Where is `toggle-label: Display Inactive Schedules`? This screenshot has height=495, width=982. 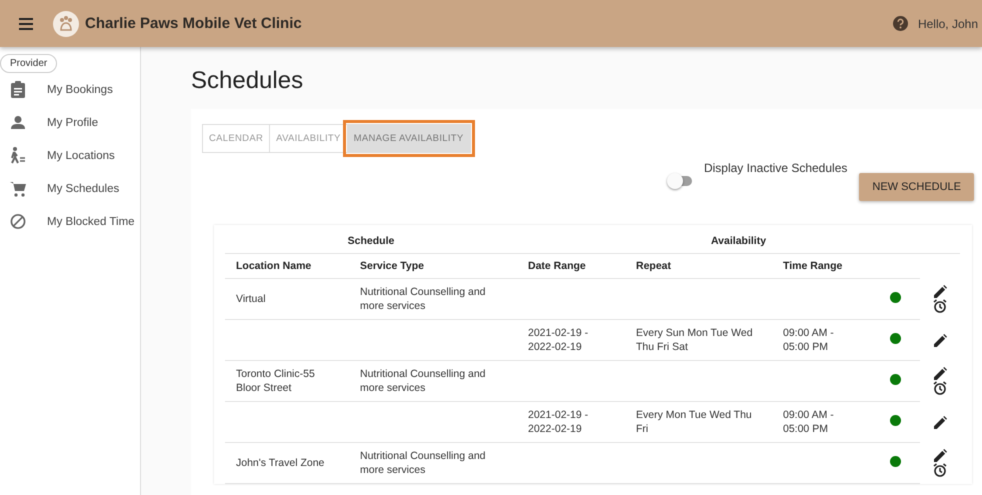 toggle-label: Display Inactive Schedules is located at coordinates (776, 168).